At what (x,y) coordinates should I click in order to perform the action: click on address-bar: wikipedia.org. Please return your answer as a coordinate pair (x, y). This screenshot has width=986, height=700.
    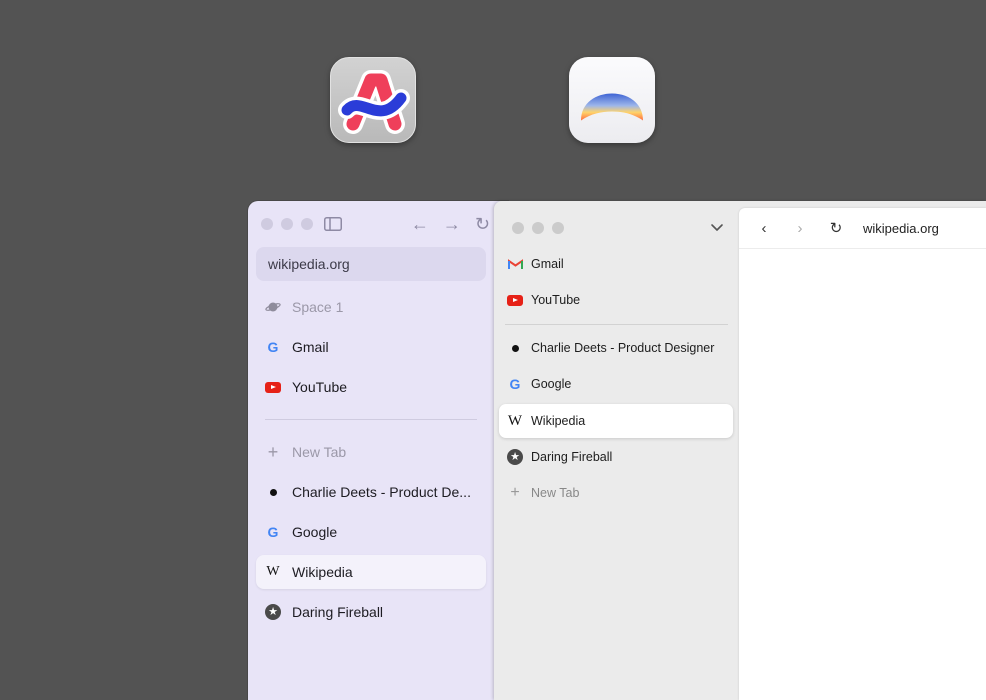
    Looking at the image, I should click on (371, 264).